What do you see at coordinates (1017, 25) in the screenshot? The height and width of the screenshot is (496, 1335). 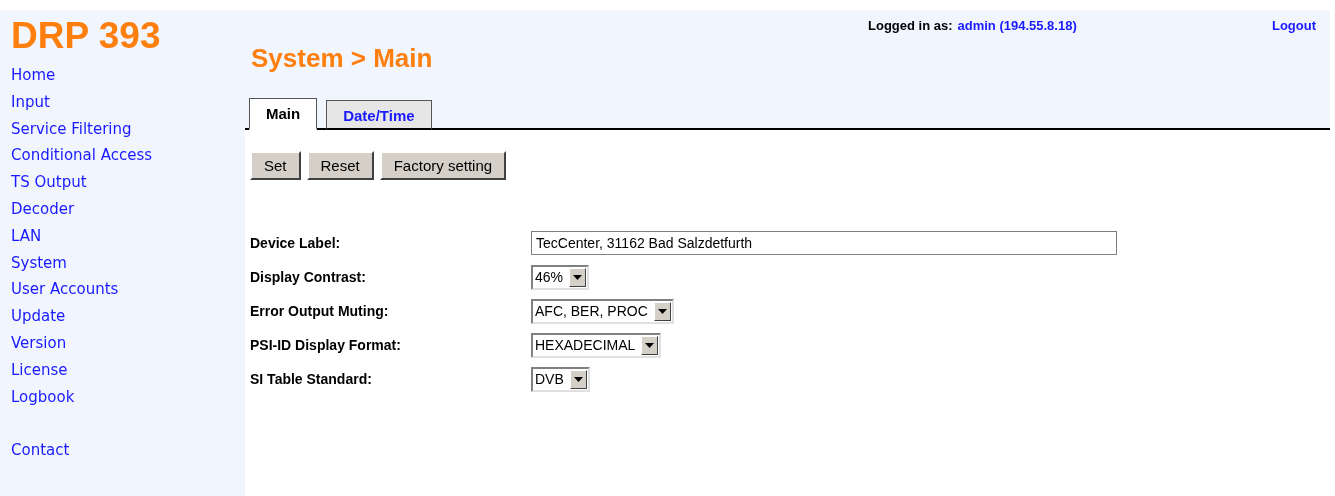 I see `user-link: admin (194.55.8.18)` at bounding box center [1017, 25].